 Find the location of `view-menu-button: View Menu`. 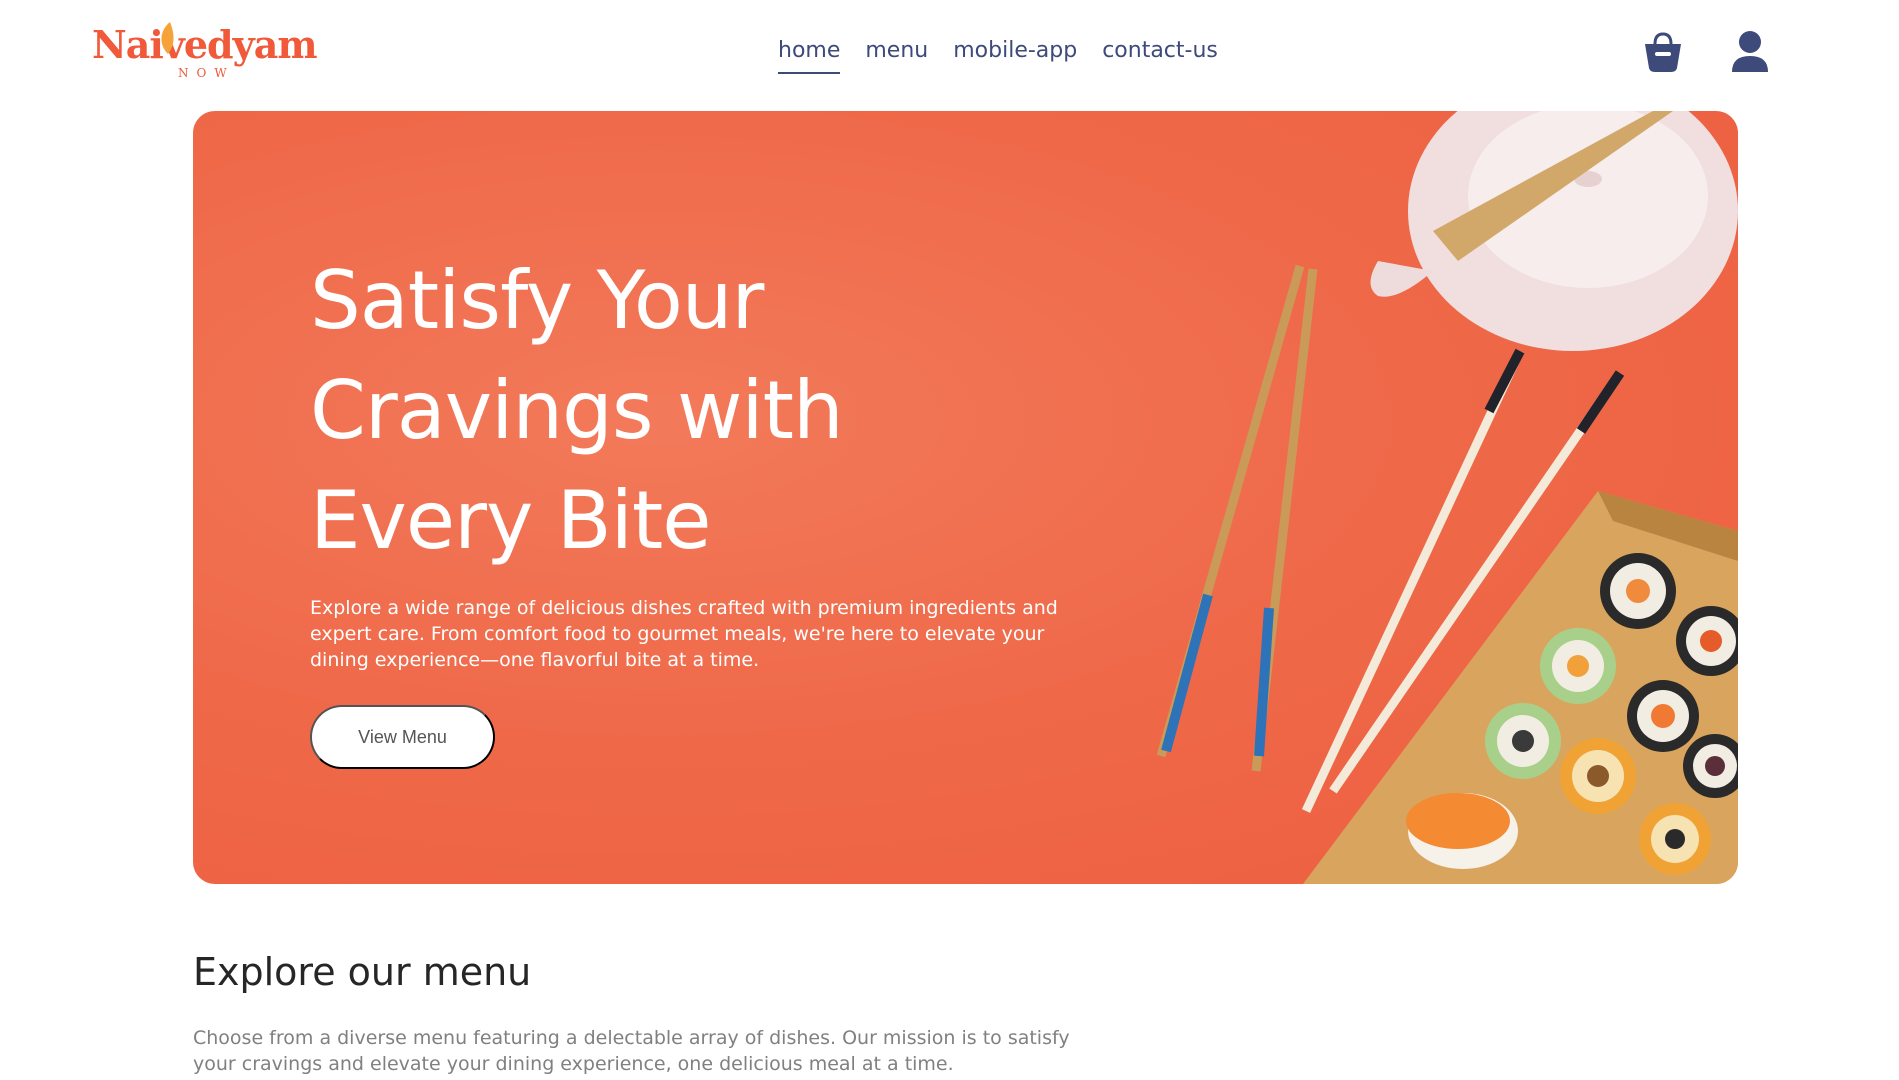

view-menu-button: View Menu is located at coordinates (402, 737).